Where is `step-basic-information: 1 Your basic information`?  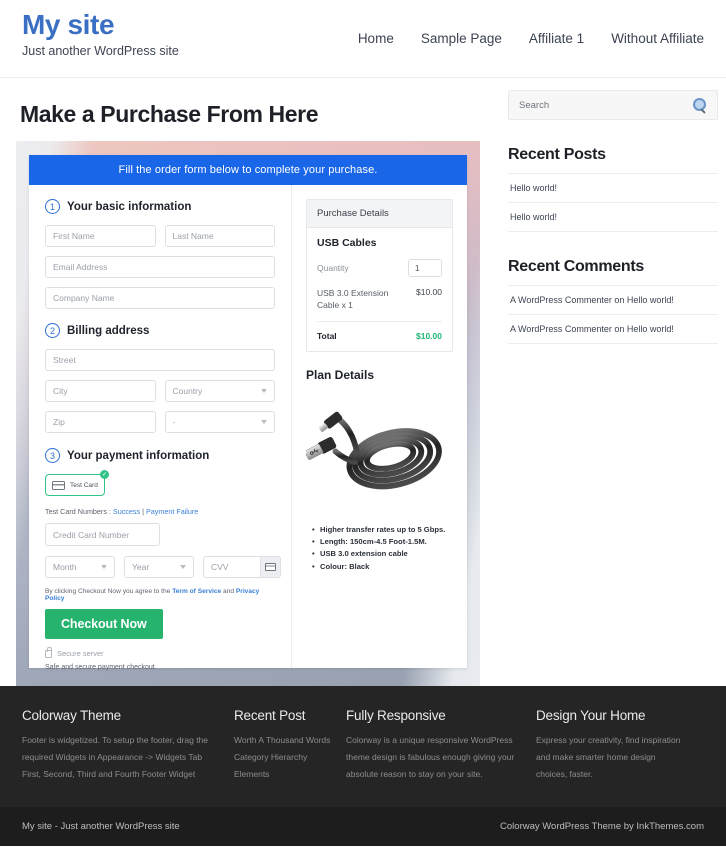
step-basic-information: 1 Your basic information is located at coordinates (160, 206).